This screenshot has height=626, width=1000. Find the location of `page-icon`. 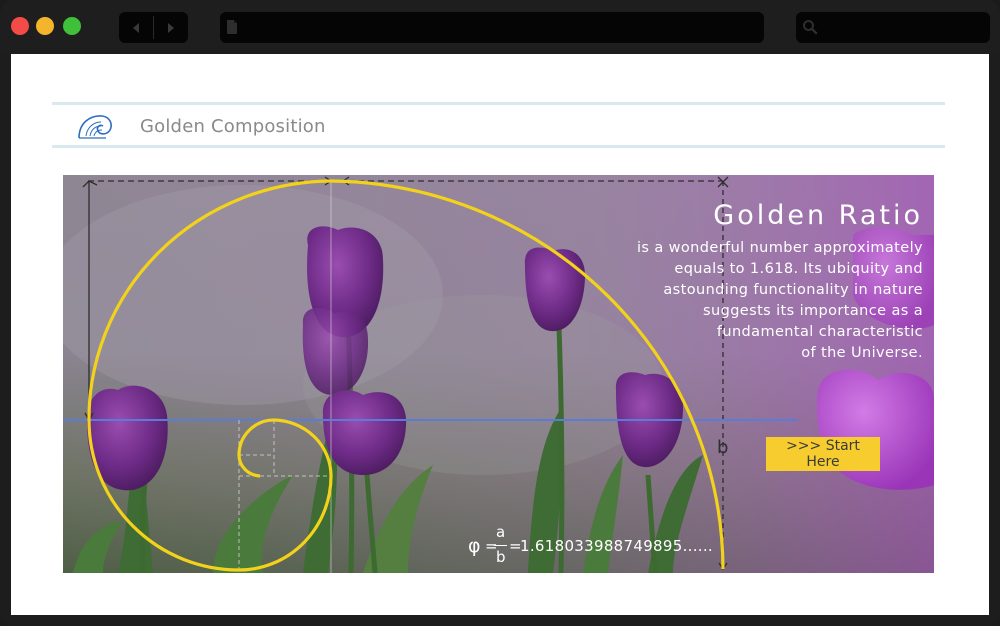

page-icon is located at coordinates (232, 27).